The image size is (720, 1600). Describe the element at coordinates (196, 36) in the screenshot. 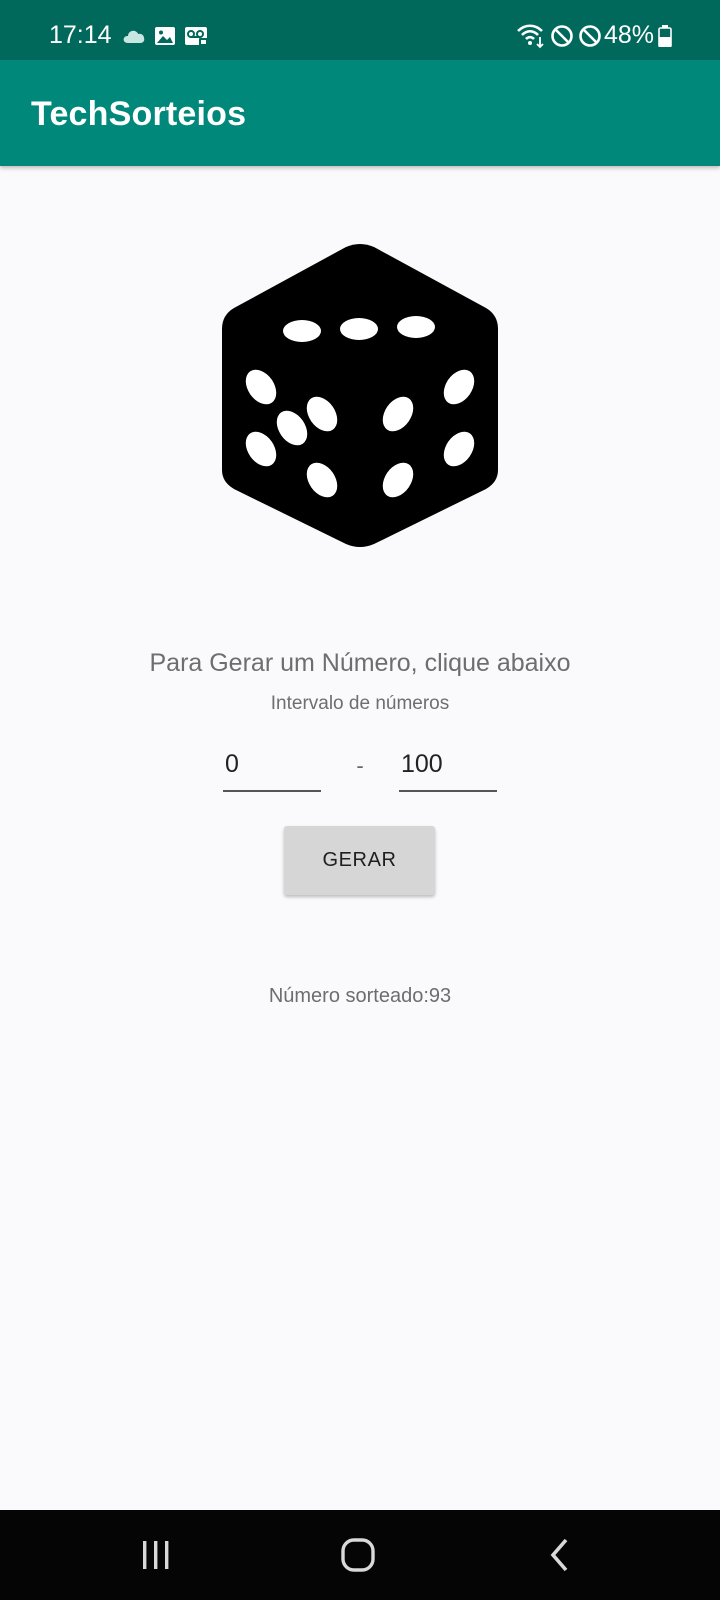

I see `voicemail-icon` at that location.